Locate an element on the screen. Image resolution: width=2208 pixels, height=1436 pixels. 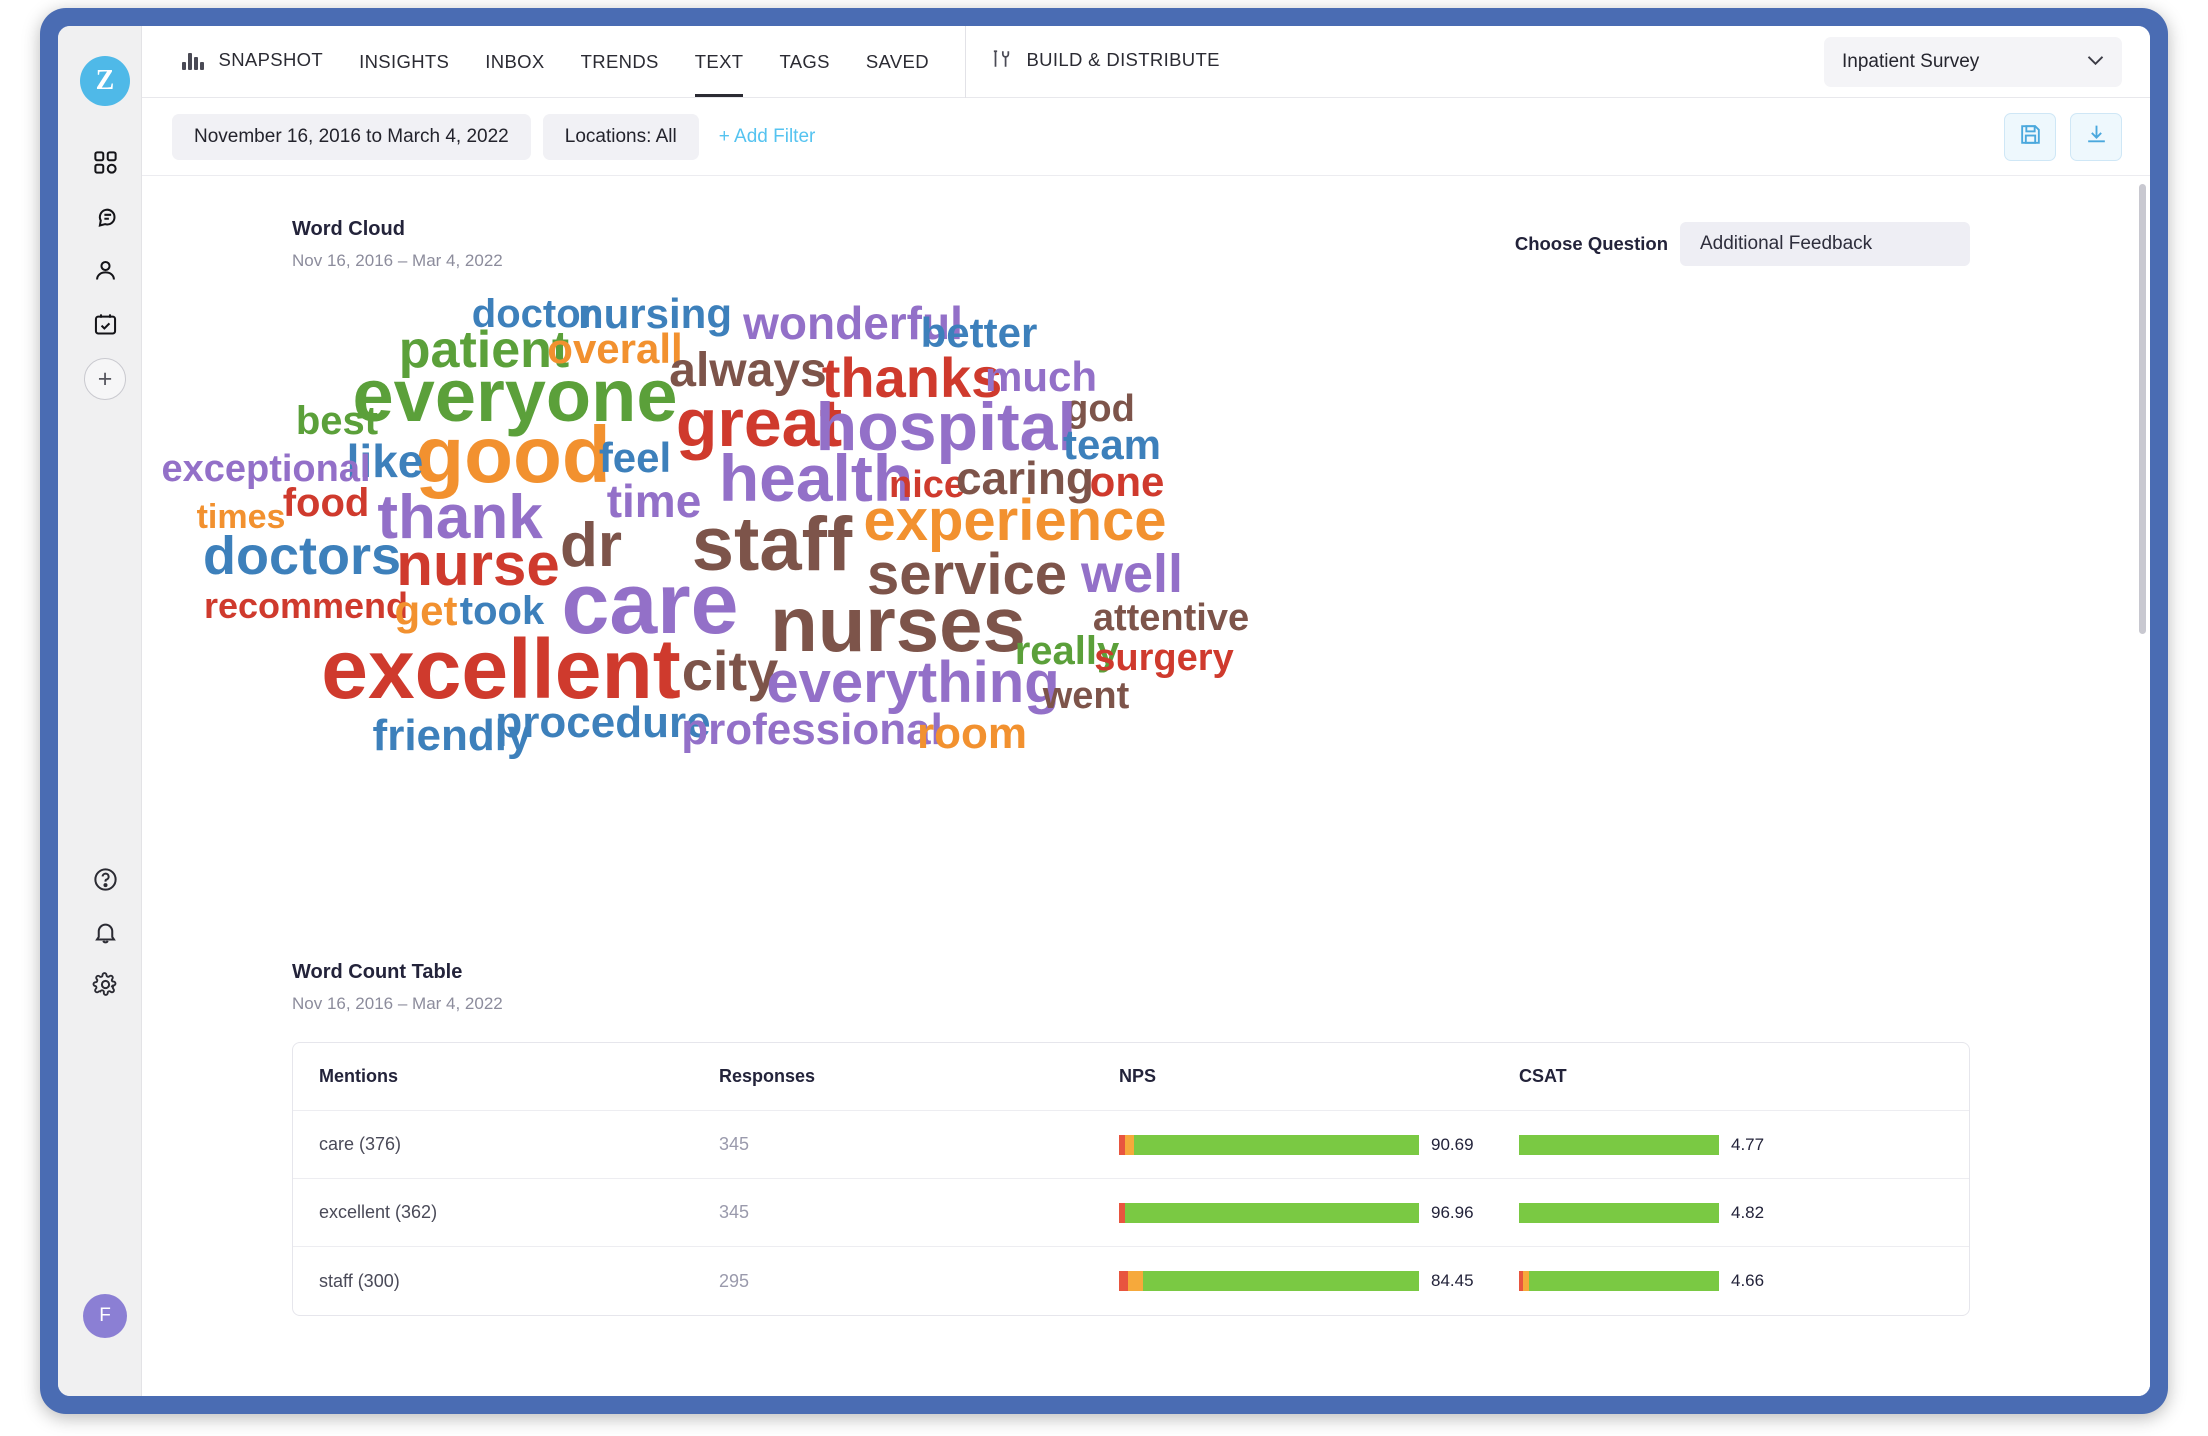
sidebar-item-dashboard is located at coordinates (105, 165).